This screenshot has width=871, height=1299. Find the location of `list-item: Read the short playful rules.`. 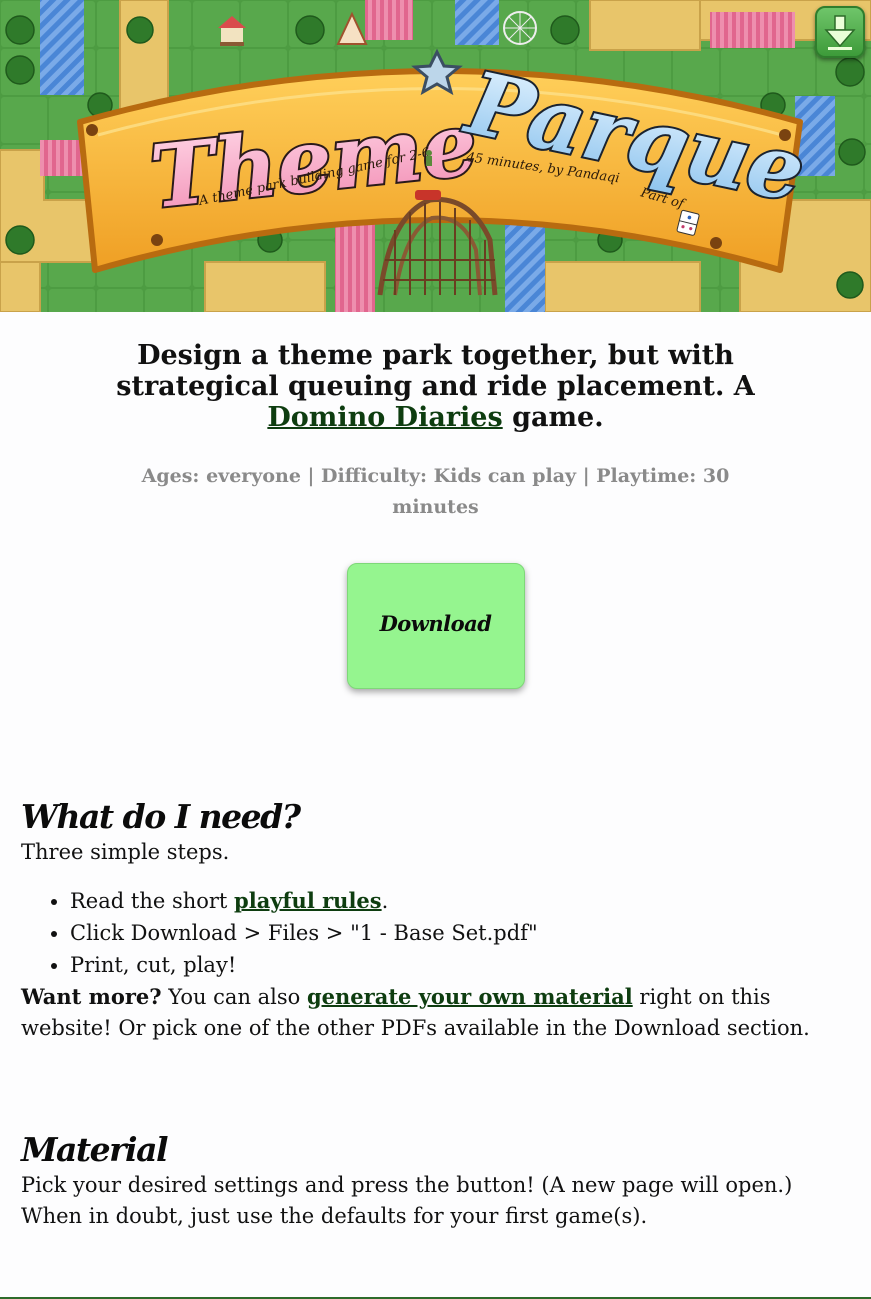

list-item: Read the short playful rules. is located at coordinates (460, 901).